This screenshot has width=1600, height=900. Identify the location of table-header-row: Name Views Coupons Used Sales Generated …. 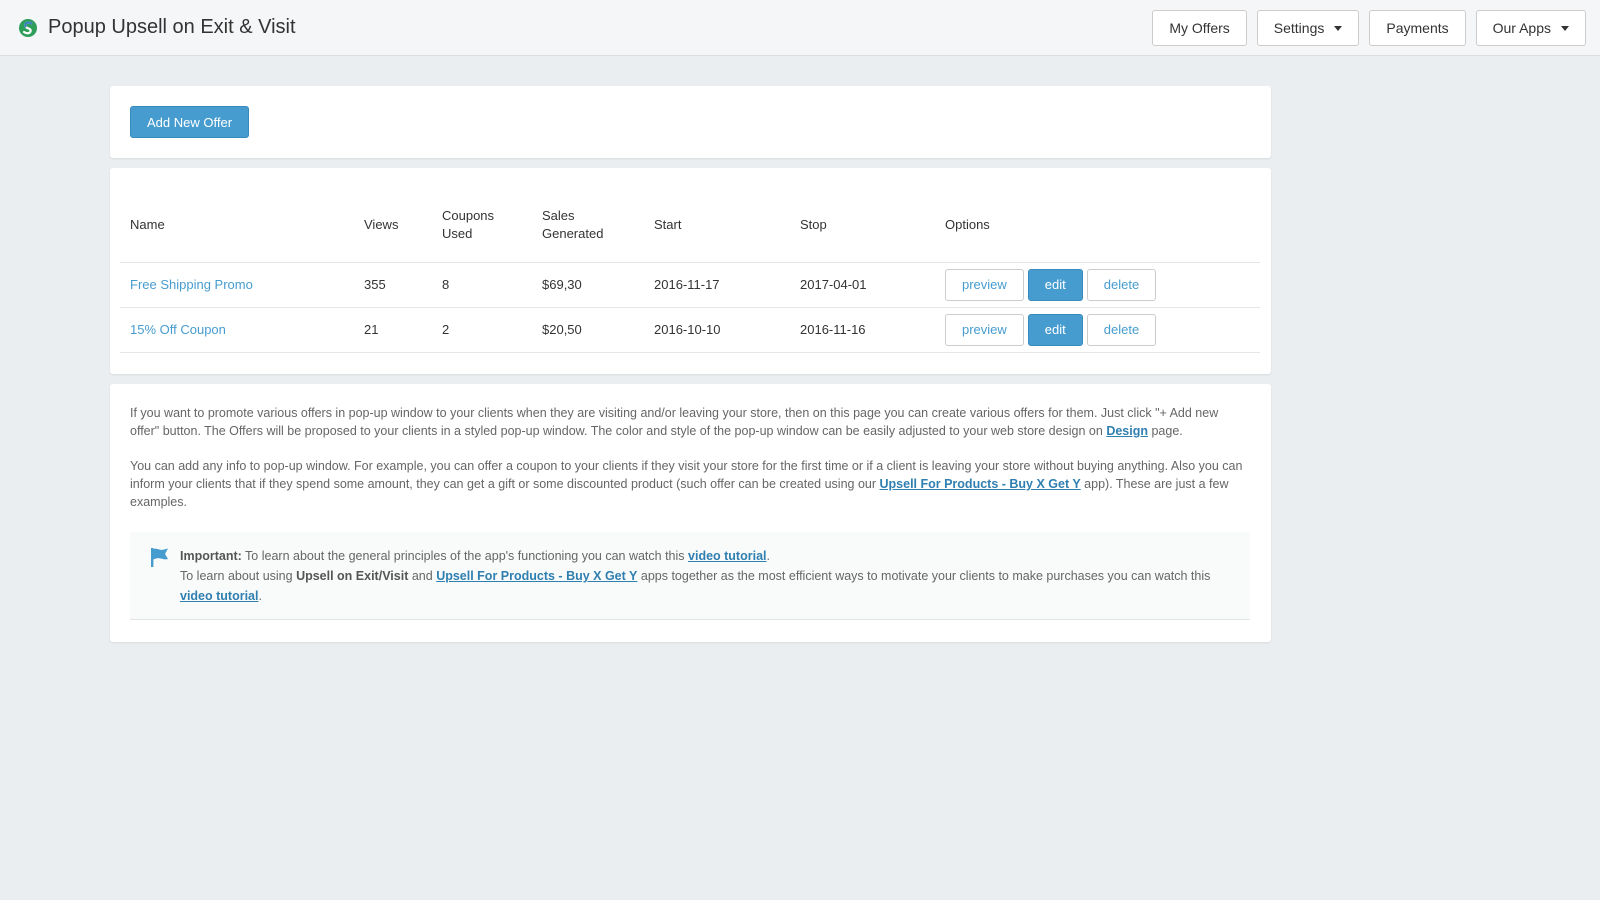
(690, 225).